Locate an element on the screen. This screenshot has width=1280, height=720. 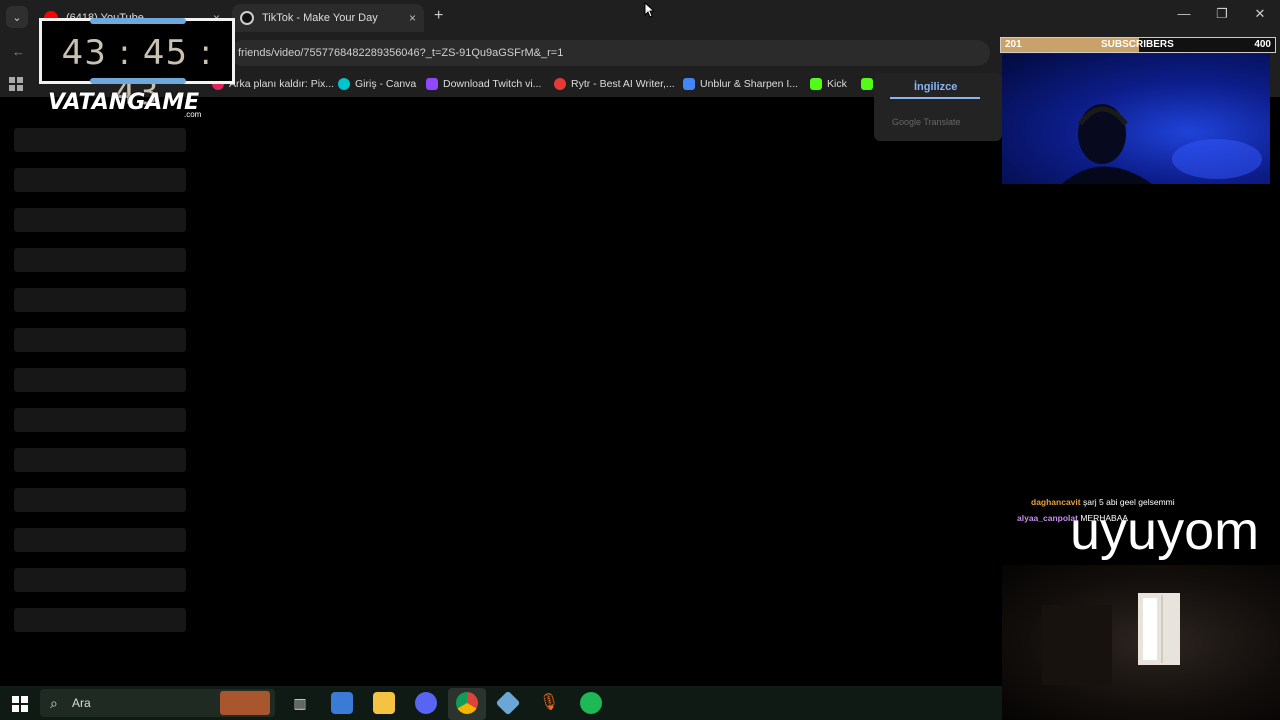
subscriber-goal: 400 is located at coordinates (1262, 44).